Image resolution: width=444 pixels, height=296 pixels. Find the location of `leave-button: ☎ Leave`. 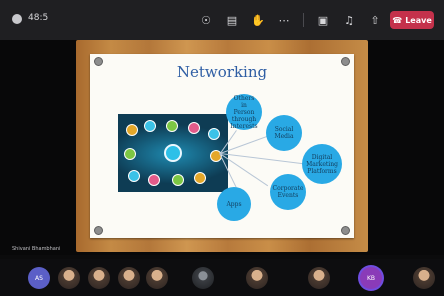

leave-button: ☎ Leave is located at coordinates (412, 20).